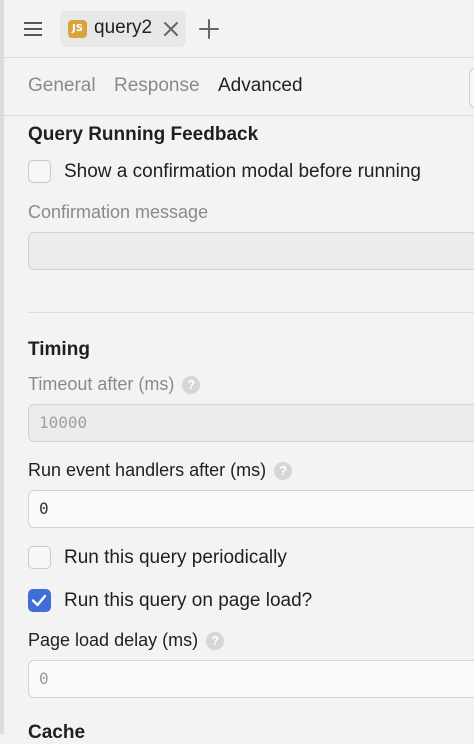 Image resolution: width=474 pixels, height=744 pixels. Describe the element at coordinates (209, 29) in the screenshot. I see `add-tab-icon` at that location.